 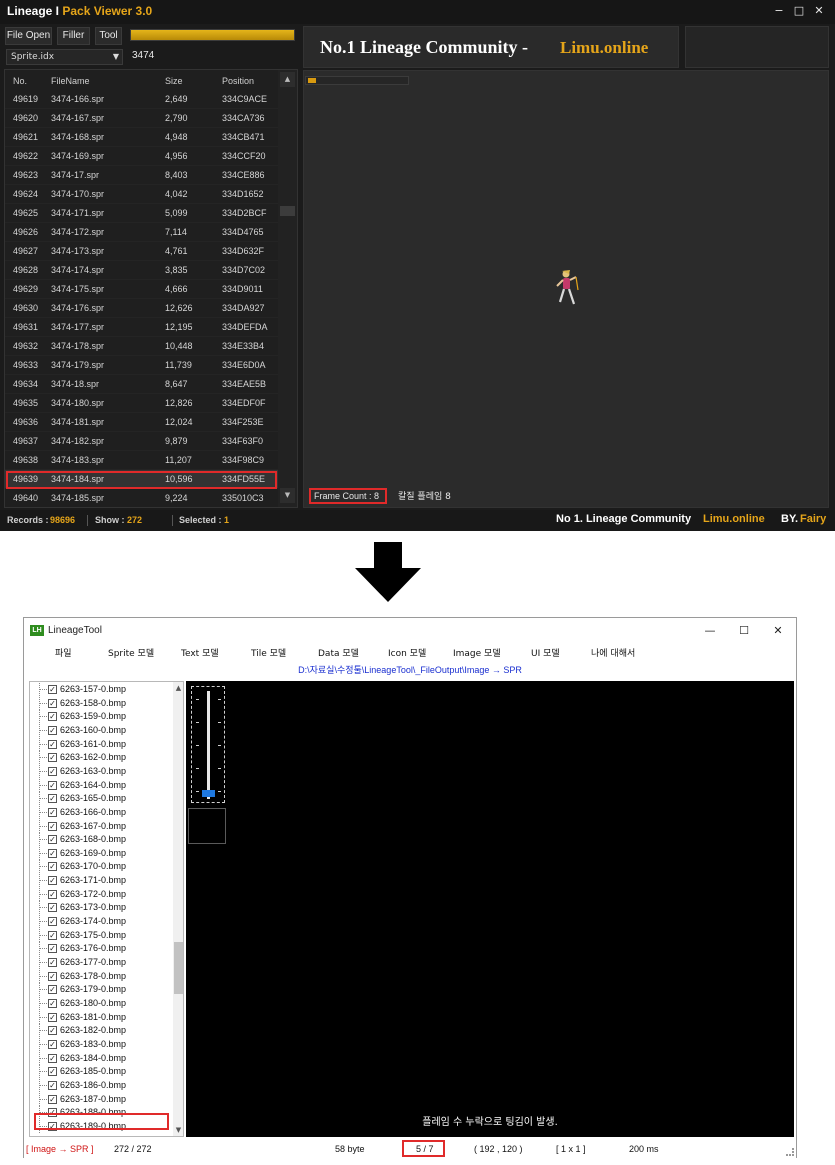 I want to click on table-row: 49625 3474-171.spr 5,099 334D2BCF, so click(x=142, y=213).